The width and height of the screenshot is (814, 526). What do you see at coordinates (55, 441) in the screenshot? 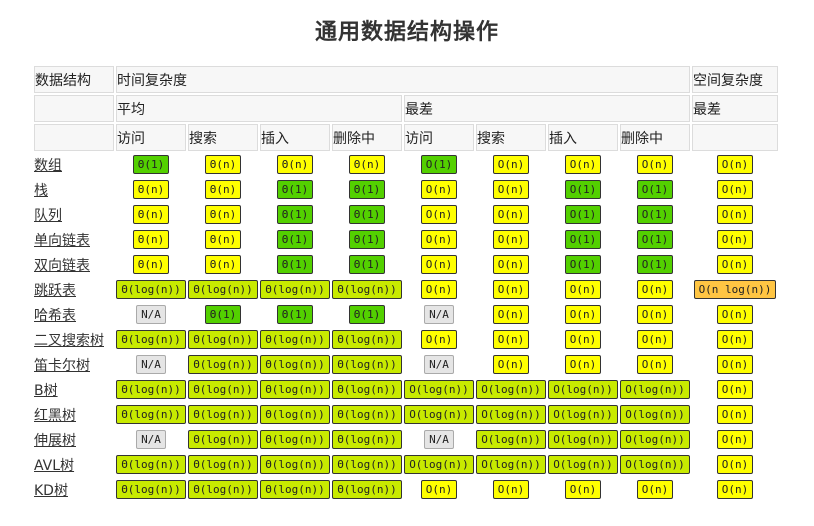
I see `structure-link: 伸展树` at bounding box center [55, 441].